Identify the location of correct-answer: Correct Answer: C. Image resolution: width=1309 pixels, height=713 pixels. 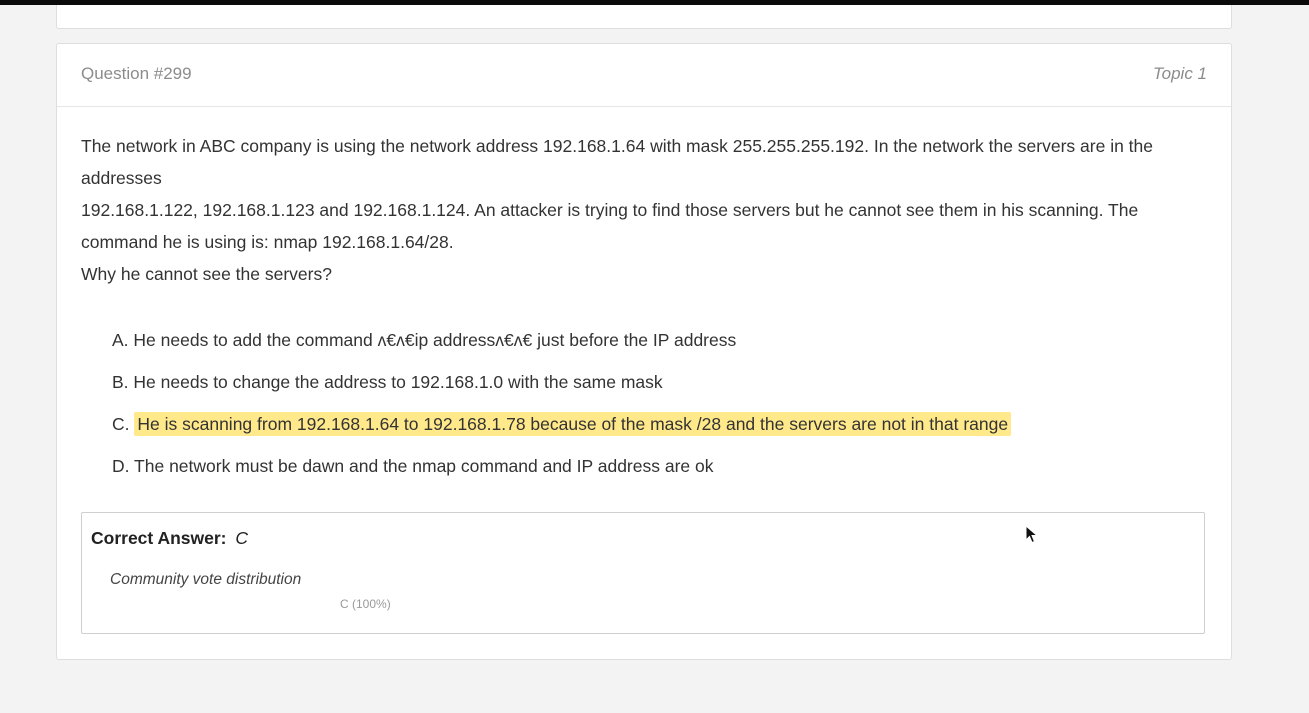
(169, 538).